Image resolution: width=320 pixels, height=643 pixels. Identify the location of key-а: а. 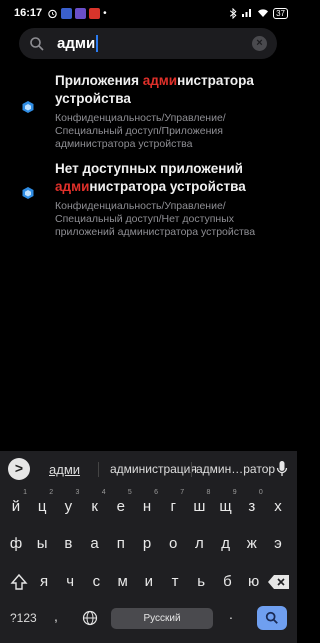
(95, 544).